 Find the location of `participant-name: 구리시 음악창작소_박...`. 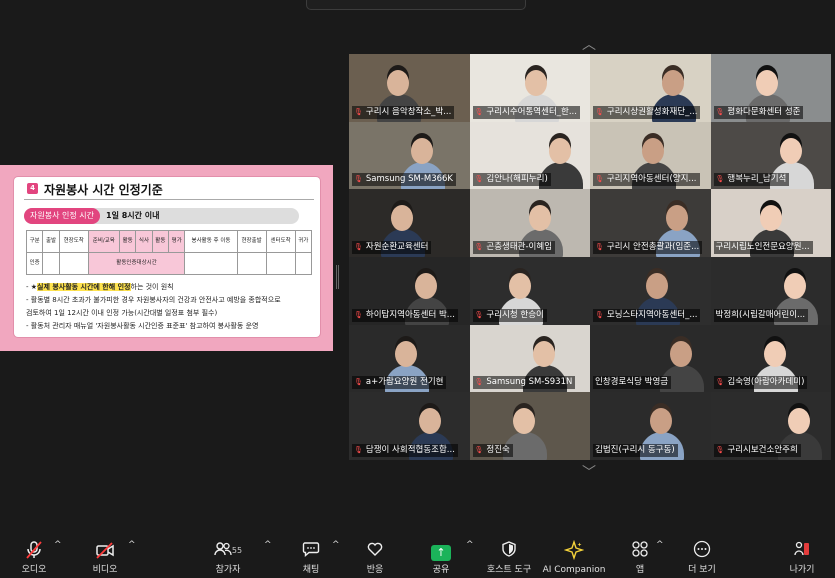

participant-name: 구리시 음악창작소_박... is located at coordinates (408, 111).